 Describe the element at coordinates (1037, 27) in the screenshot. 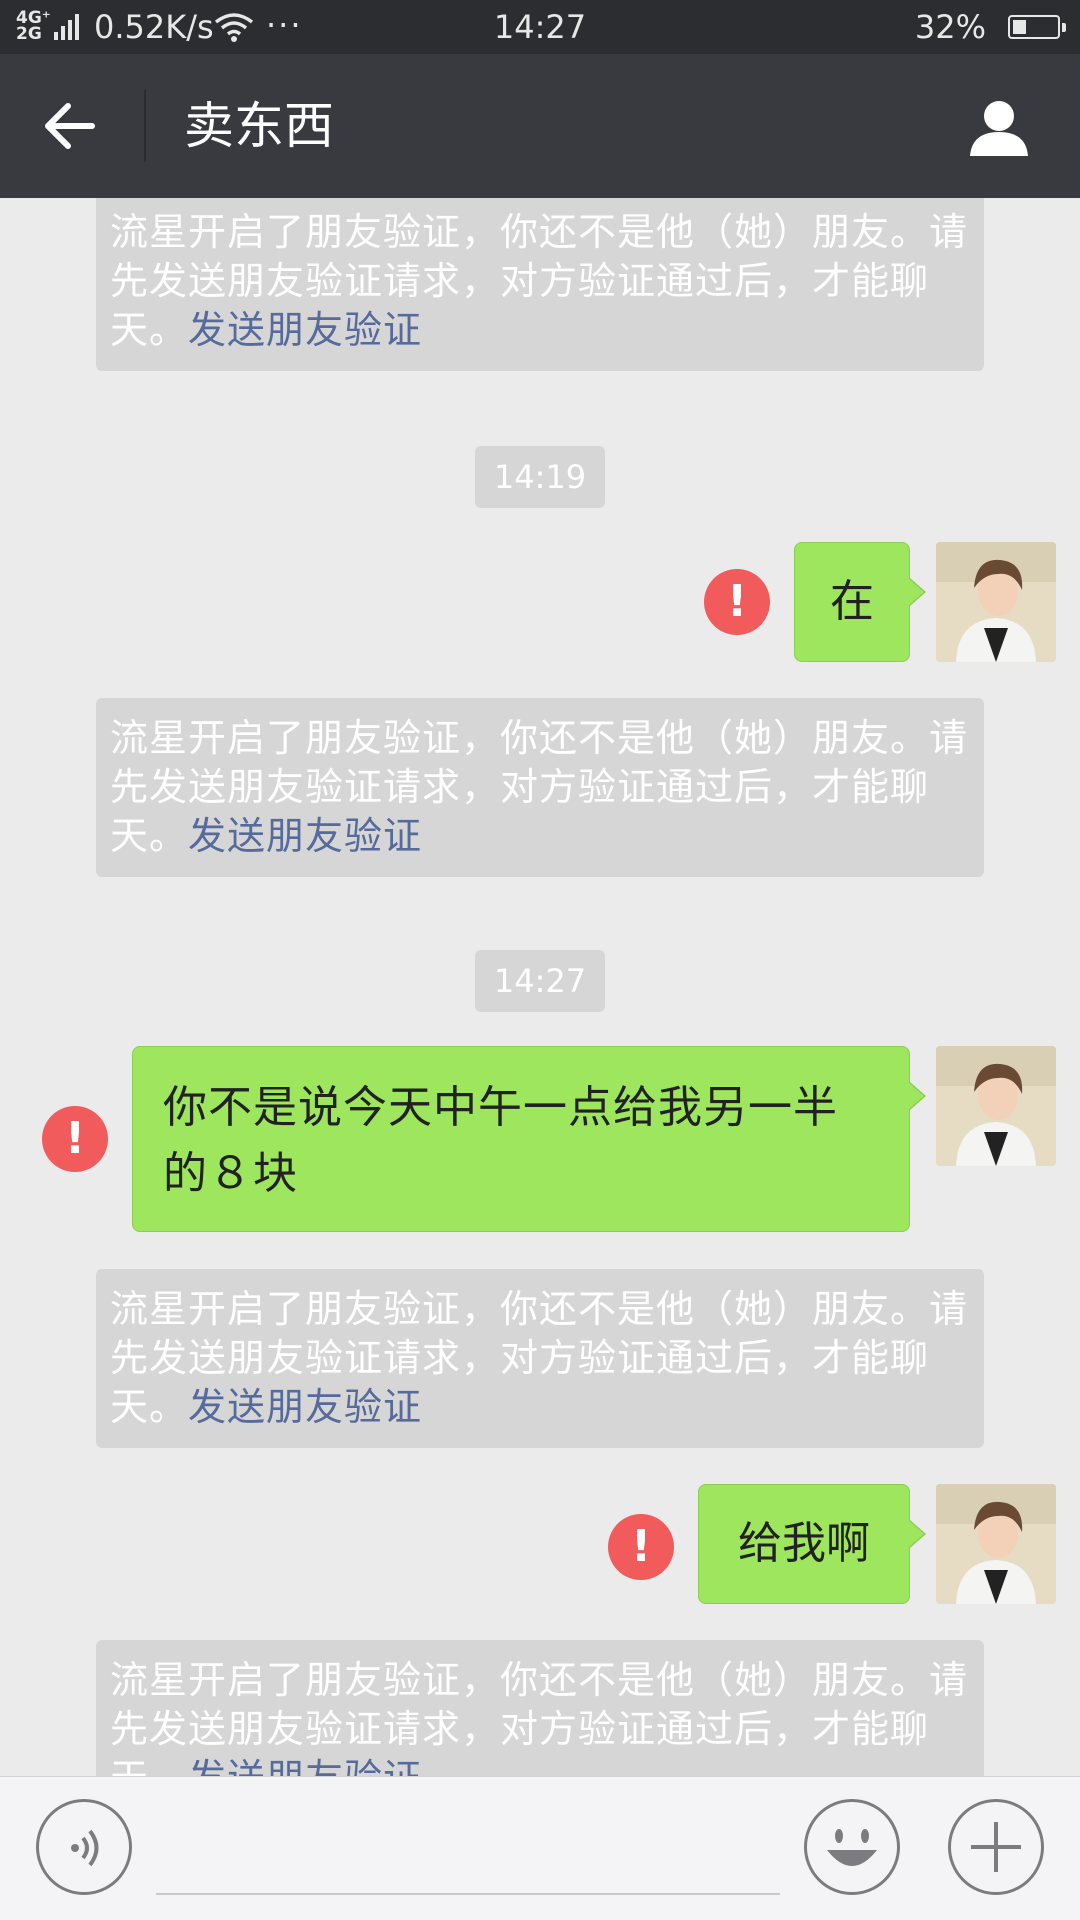

I see `battery-icon` at that location.